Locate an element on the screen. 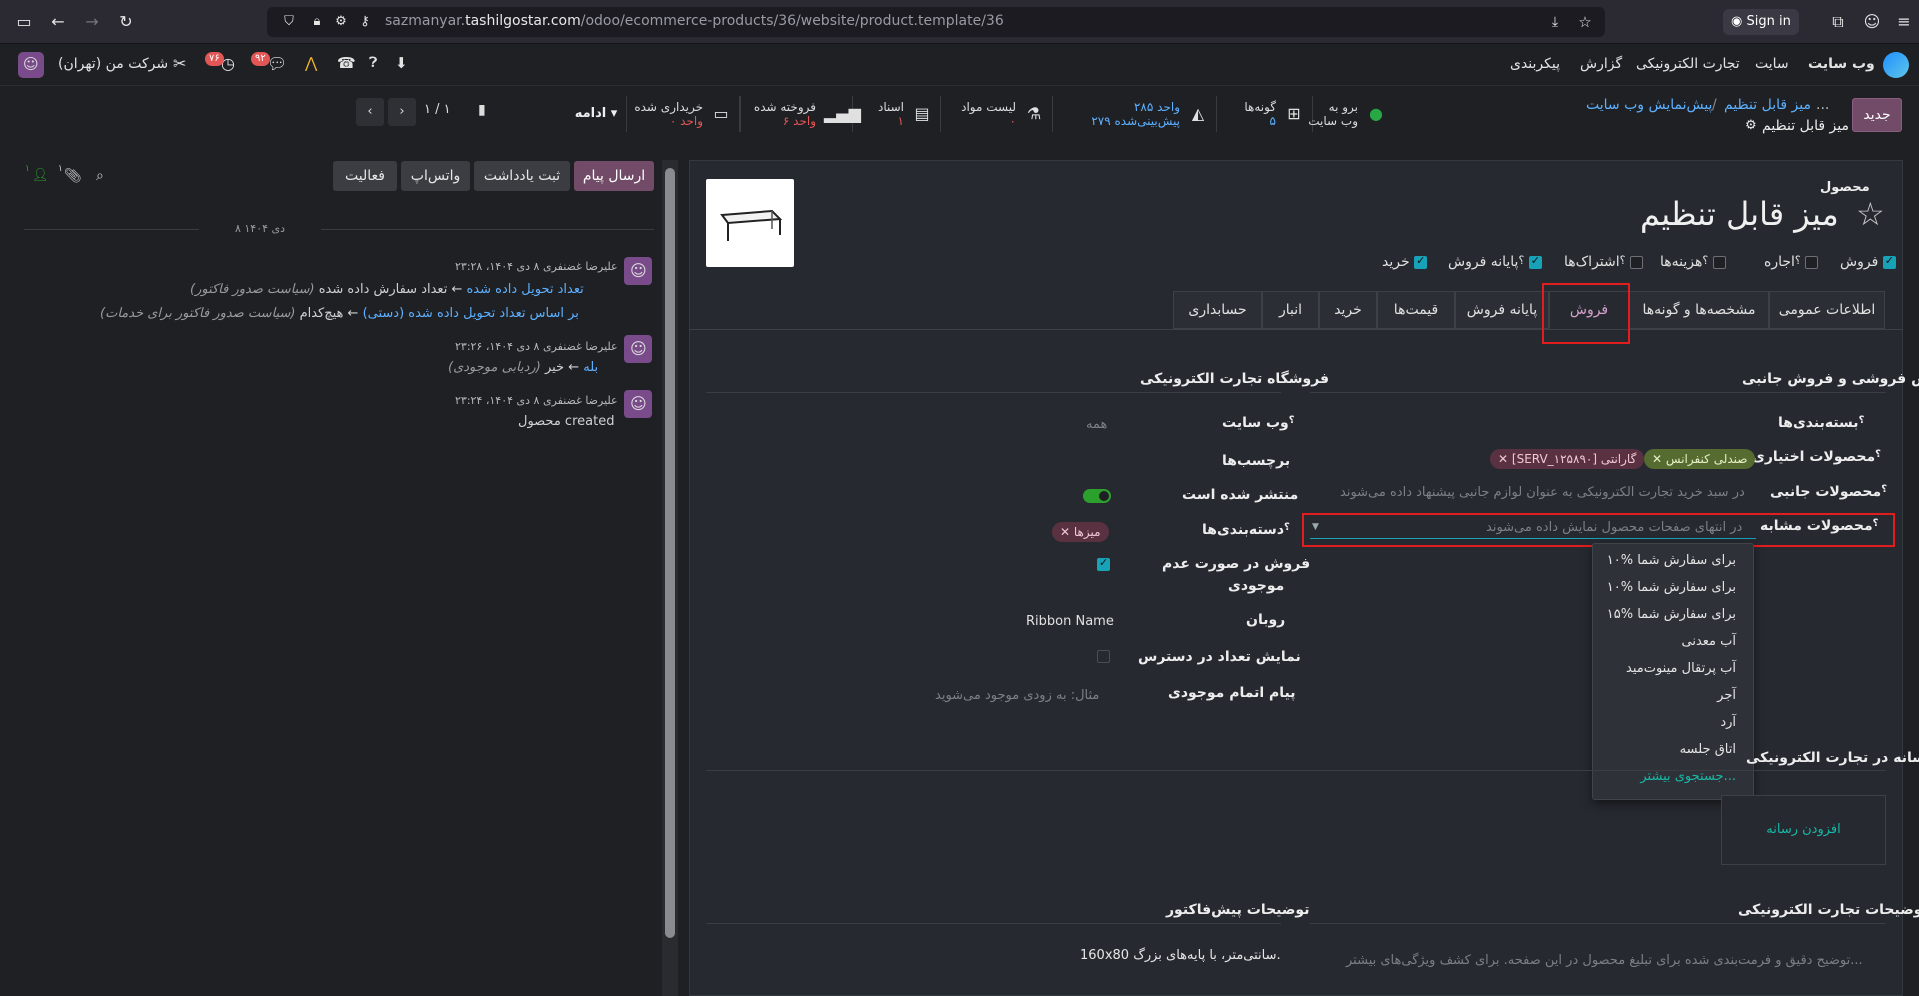 Image resolution: width=1919 pixels, height=996 pixels. checkbox-purchase is located at coordinates (1421, 261).